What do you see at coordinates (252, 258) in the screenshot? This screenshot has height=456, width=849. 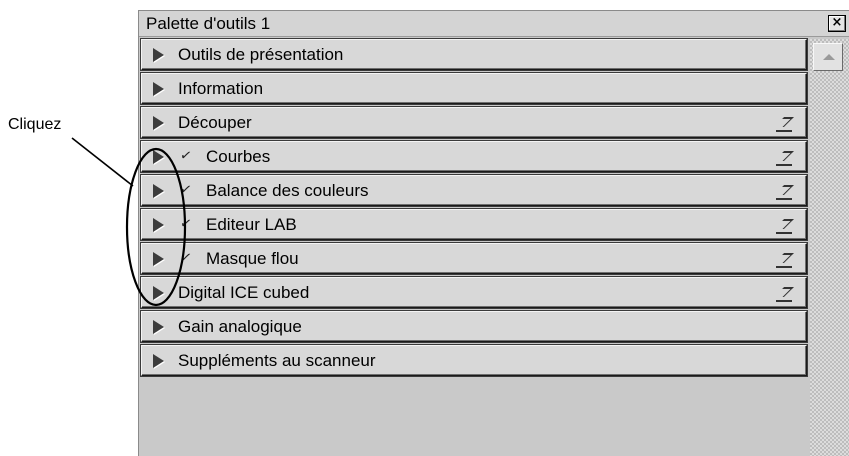 I see `palette-item-label: Masque flou` at bounding box center [252, 258].